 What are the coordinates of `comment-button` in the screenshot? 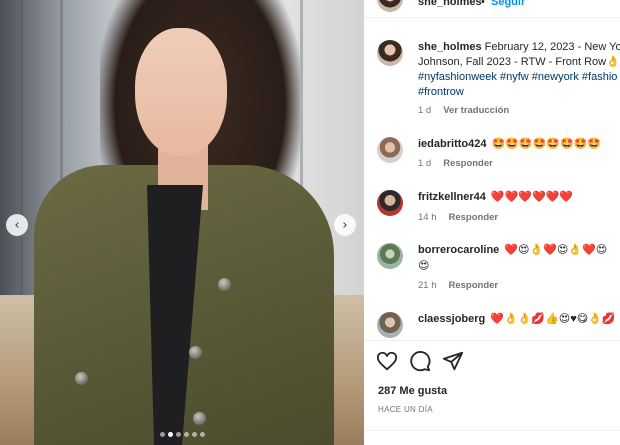 It's located at (420, 361).